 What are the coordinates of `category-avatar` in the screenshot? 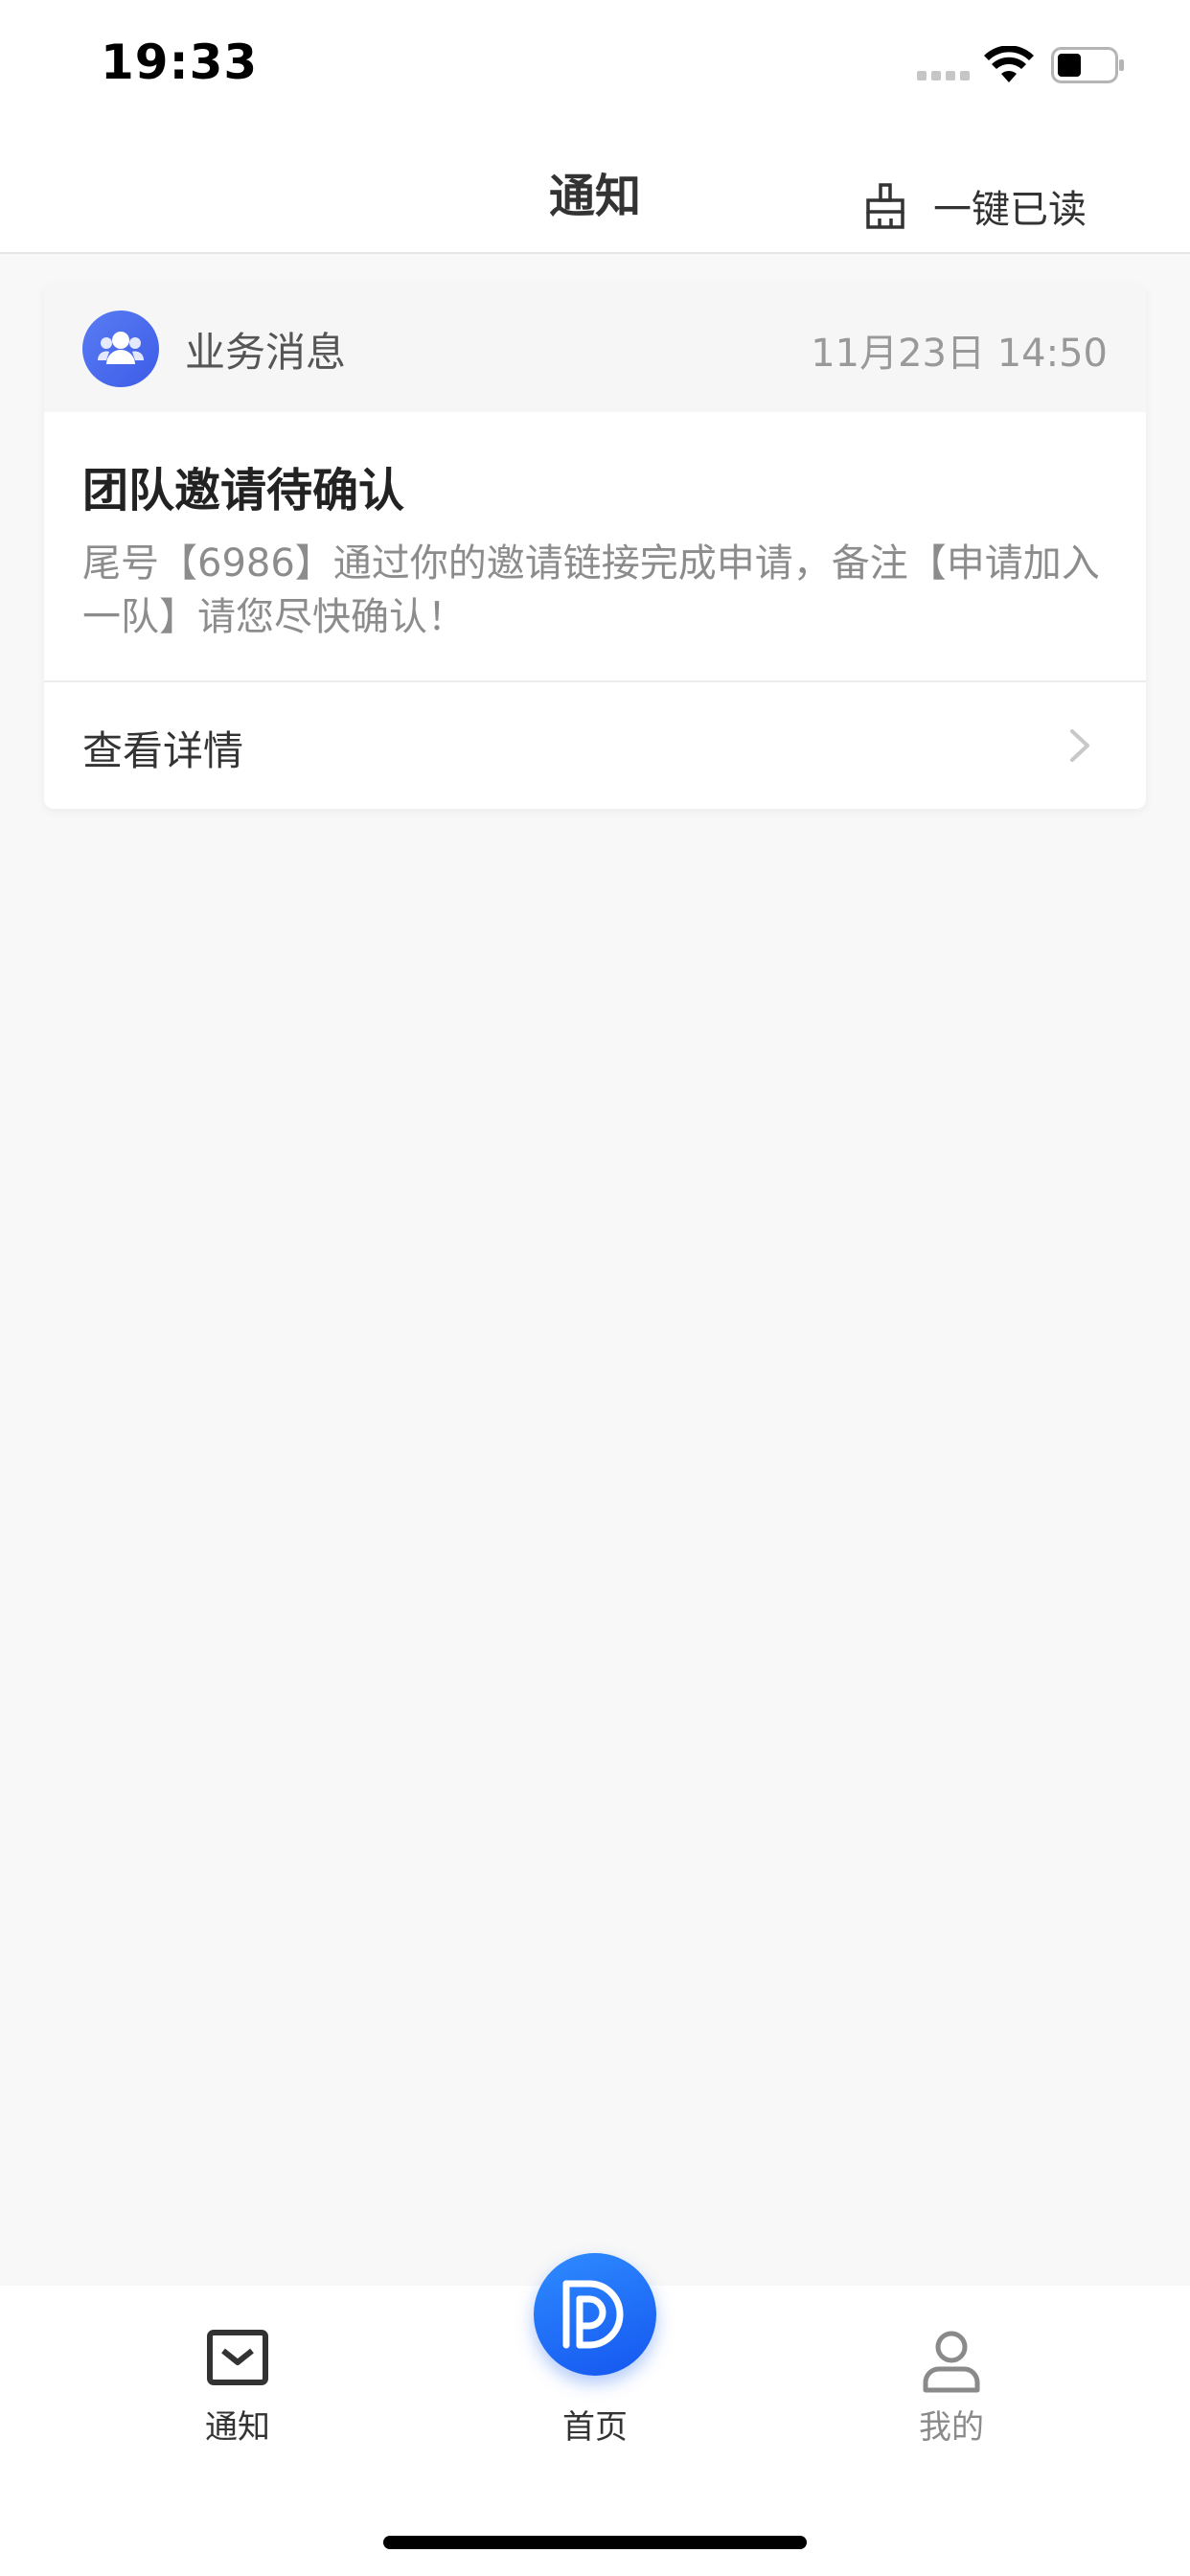 It's located at (121, 348).